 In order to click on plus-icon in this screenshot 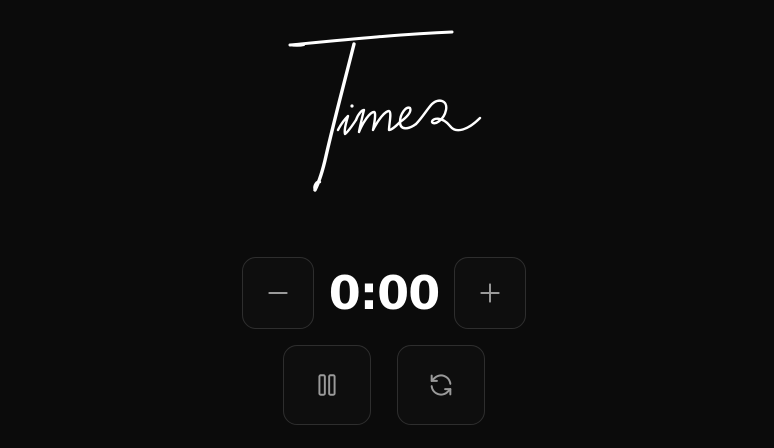, I will do `click(490, 293)`.